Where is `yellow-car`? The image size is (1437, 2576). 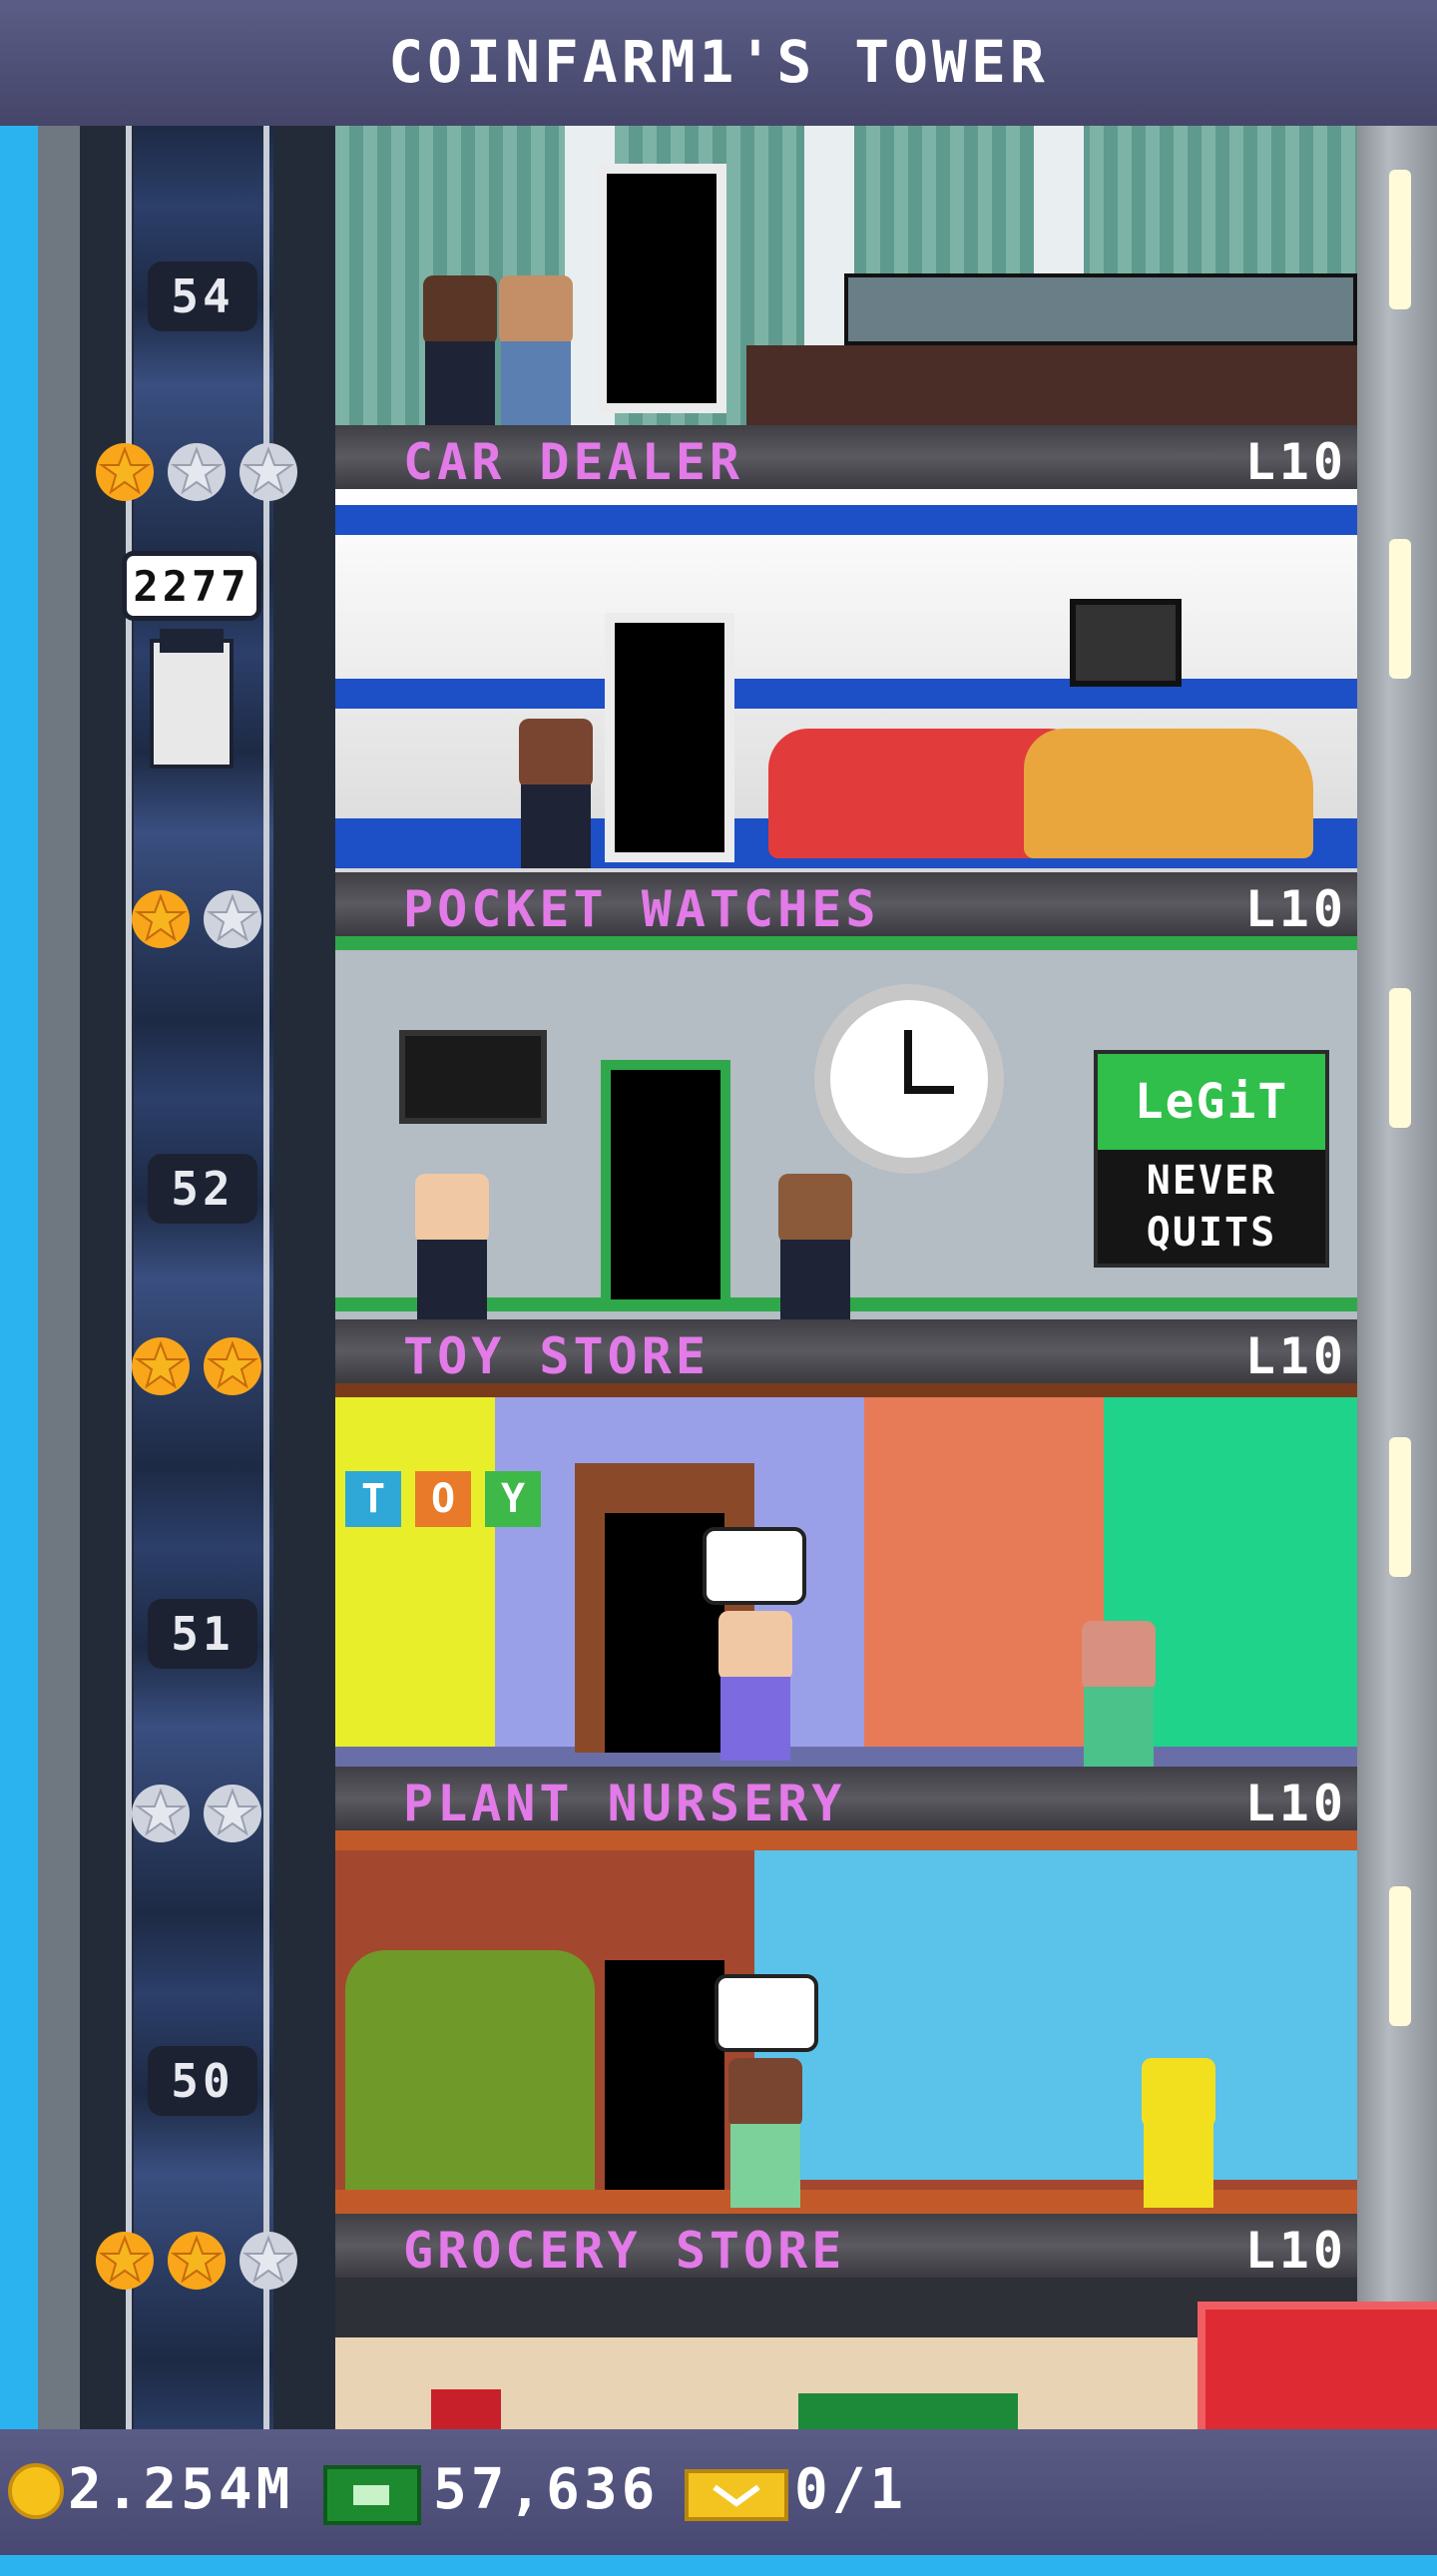
yellow-car is located at coordinates (1168, 794).